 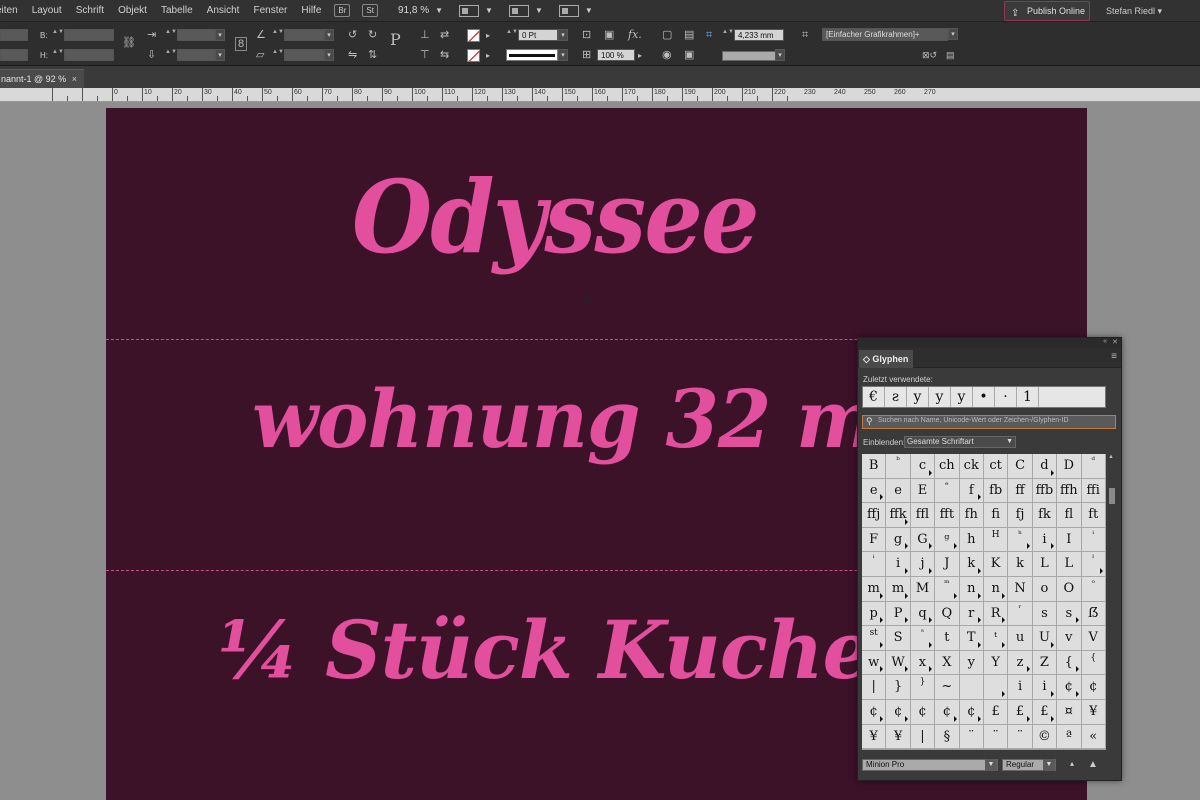 What do you see at coordinates (372, 55) in the screenshot?
I see `flip-vertical-icon: ⇅` at bounding box center [372, 55].